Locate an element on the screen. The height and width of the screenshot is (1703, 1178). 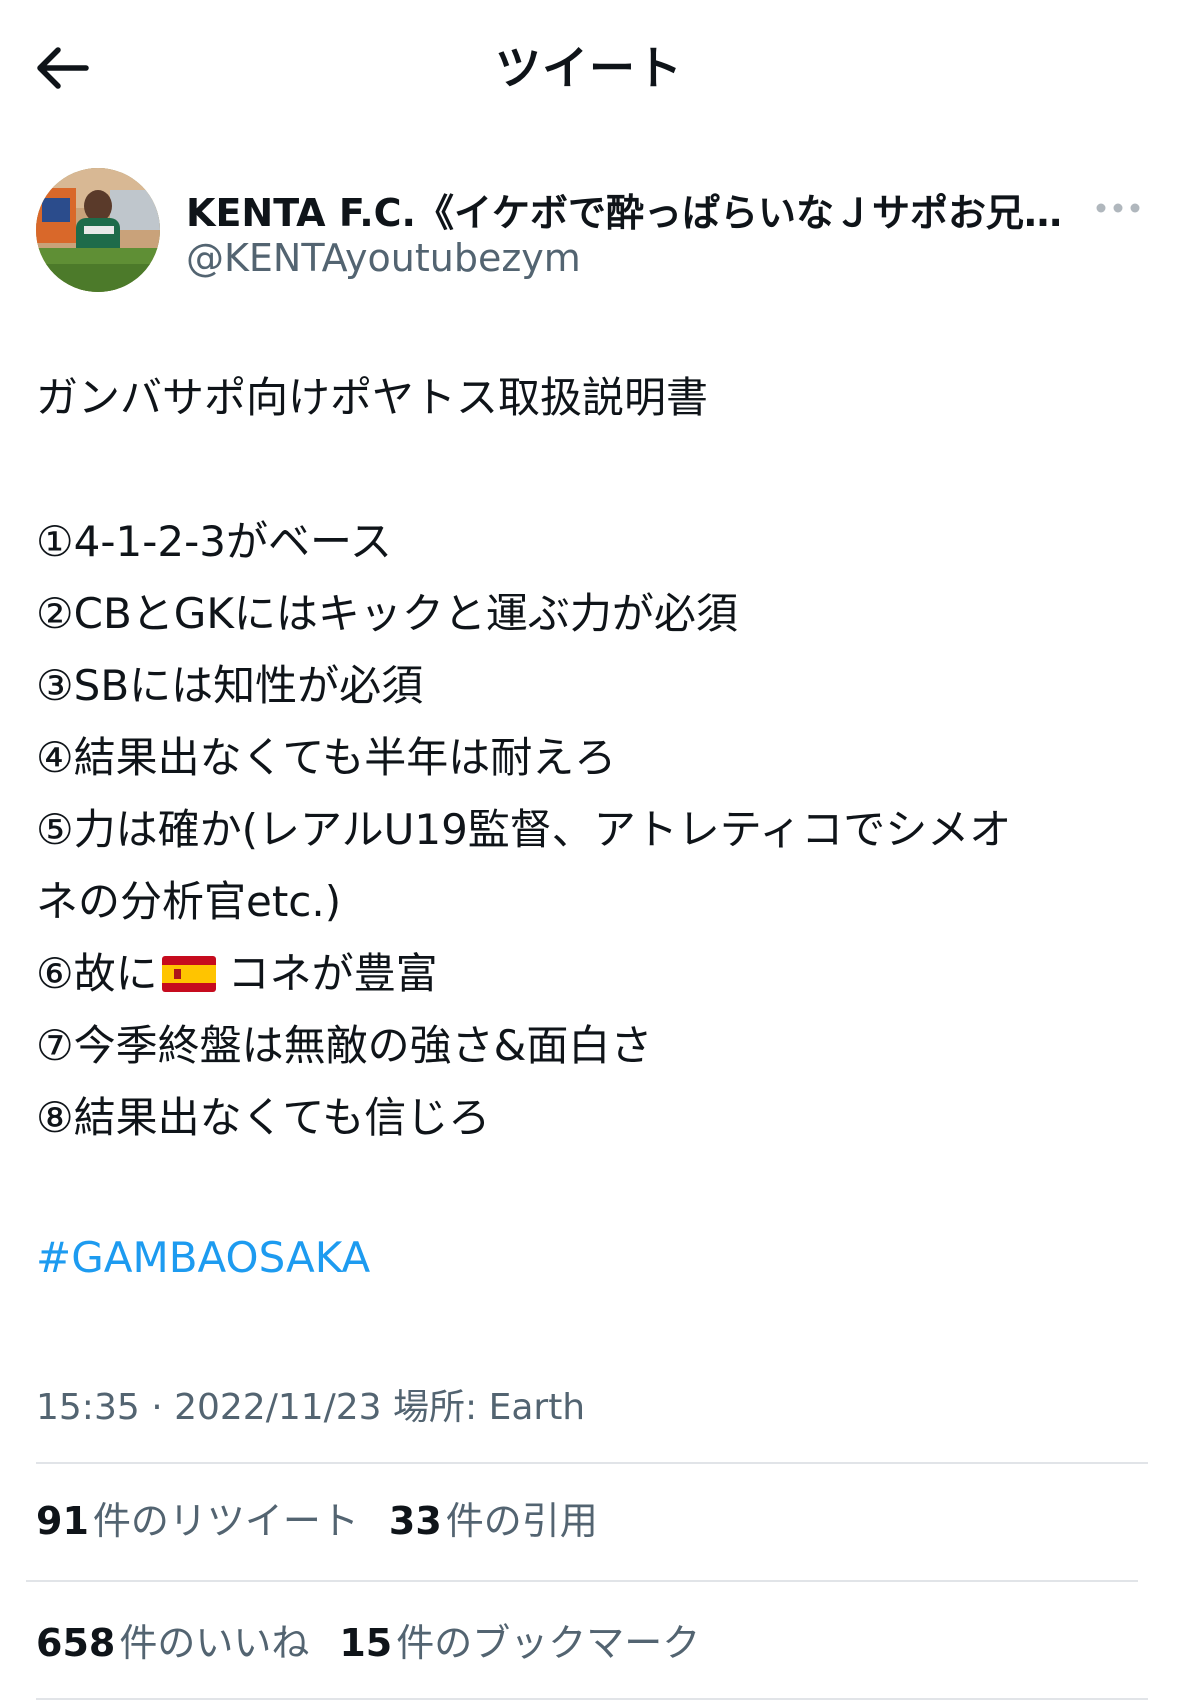
tweet-timestamp-location: 15:35 · 2022/11/23 場所: Earth is located at coordinates (311, 1407).